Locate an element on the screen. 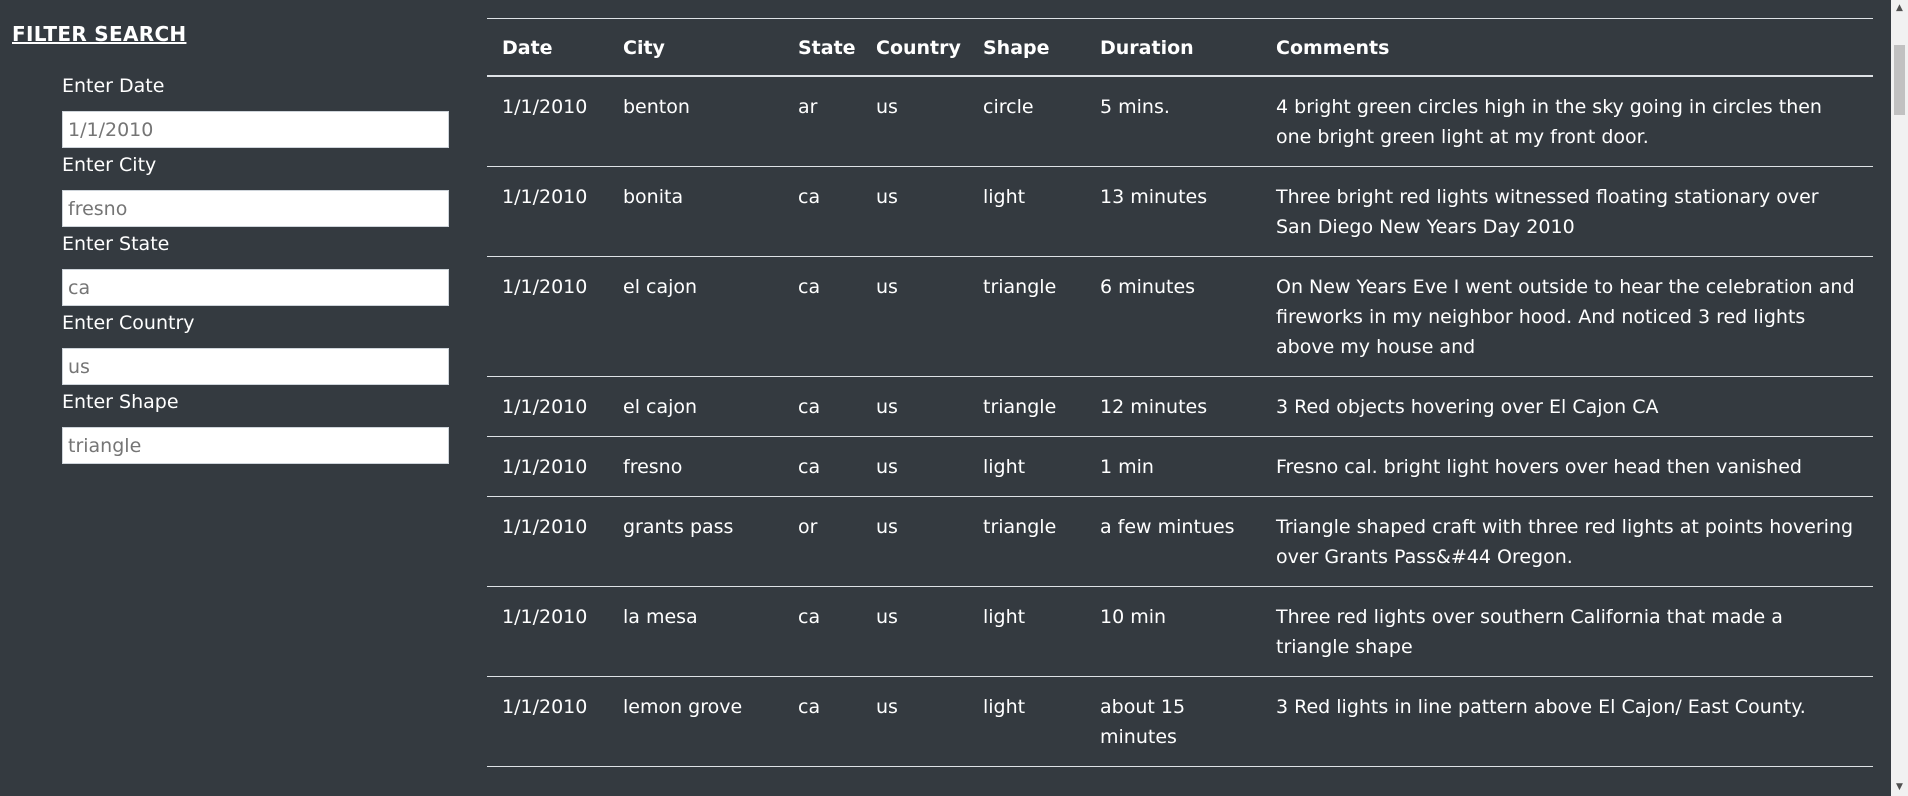 The height and width of the screenshot is (796, 1908). cell-duration: 1 min is located at coordinates (1173, 466).